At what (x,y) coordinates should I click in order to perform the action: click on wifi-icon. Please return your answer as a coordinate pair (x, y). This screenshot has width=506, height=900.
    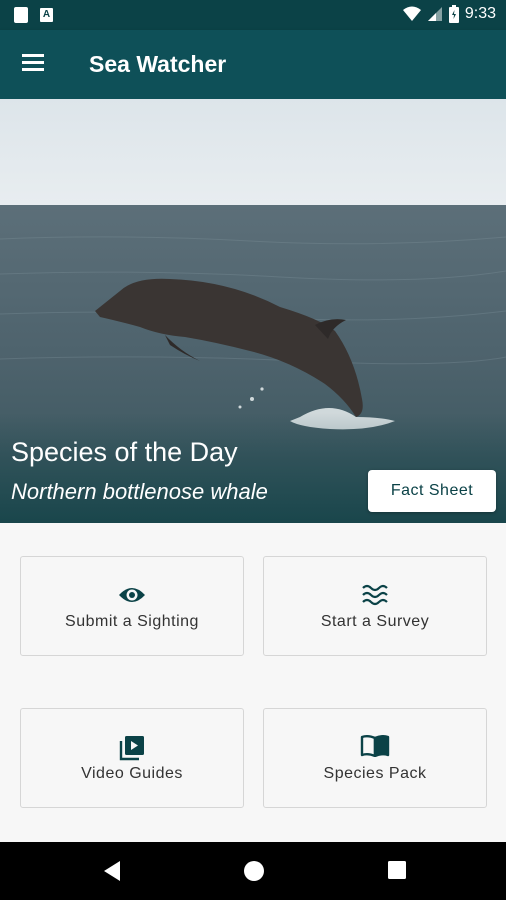
    Looking at the image, I should click on (411, 13).